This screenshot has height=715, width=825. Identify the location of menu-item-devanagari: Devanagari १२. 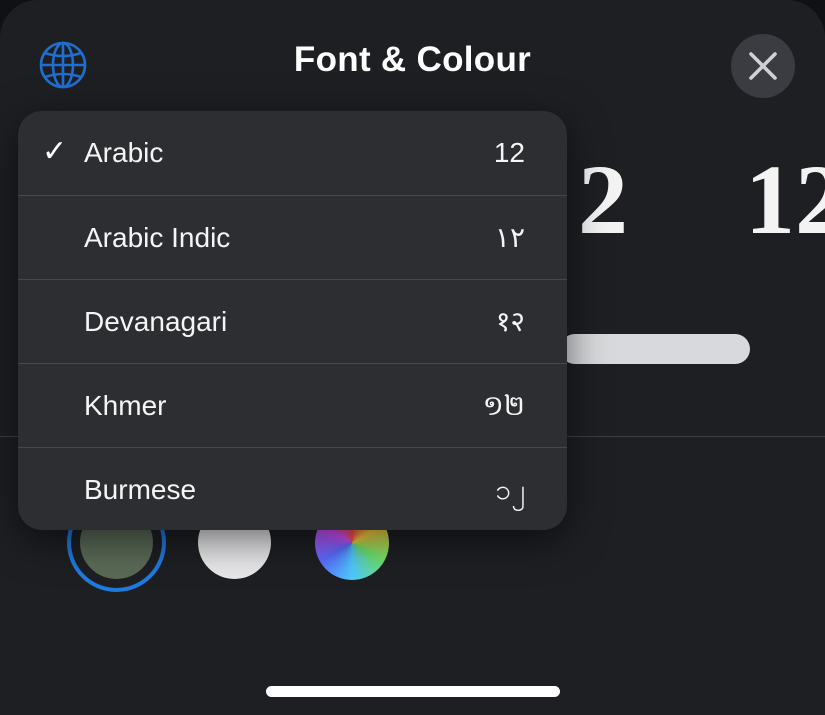
(292, 322).